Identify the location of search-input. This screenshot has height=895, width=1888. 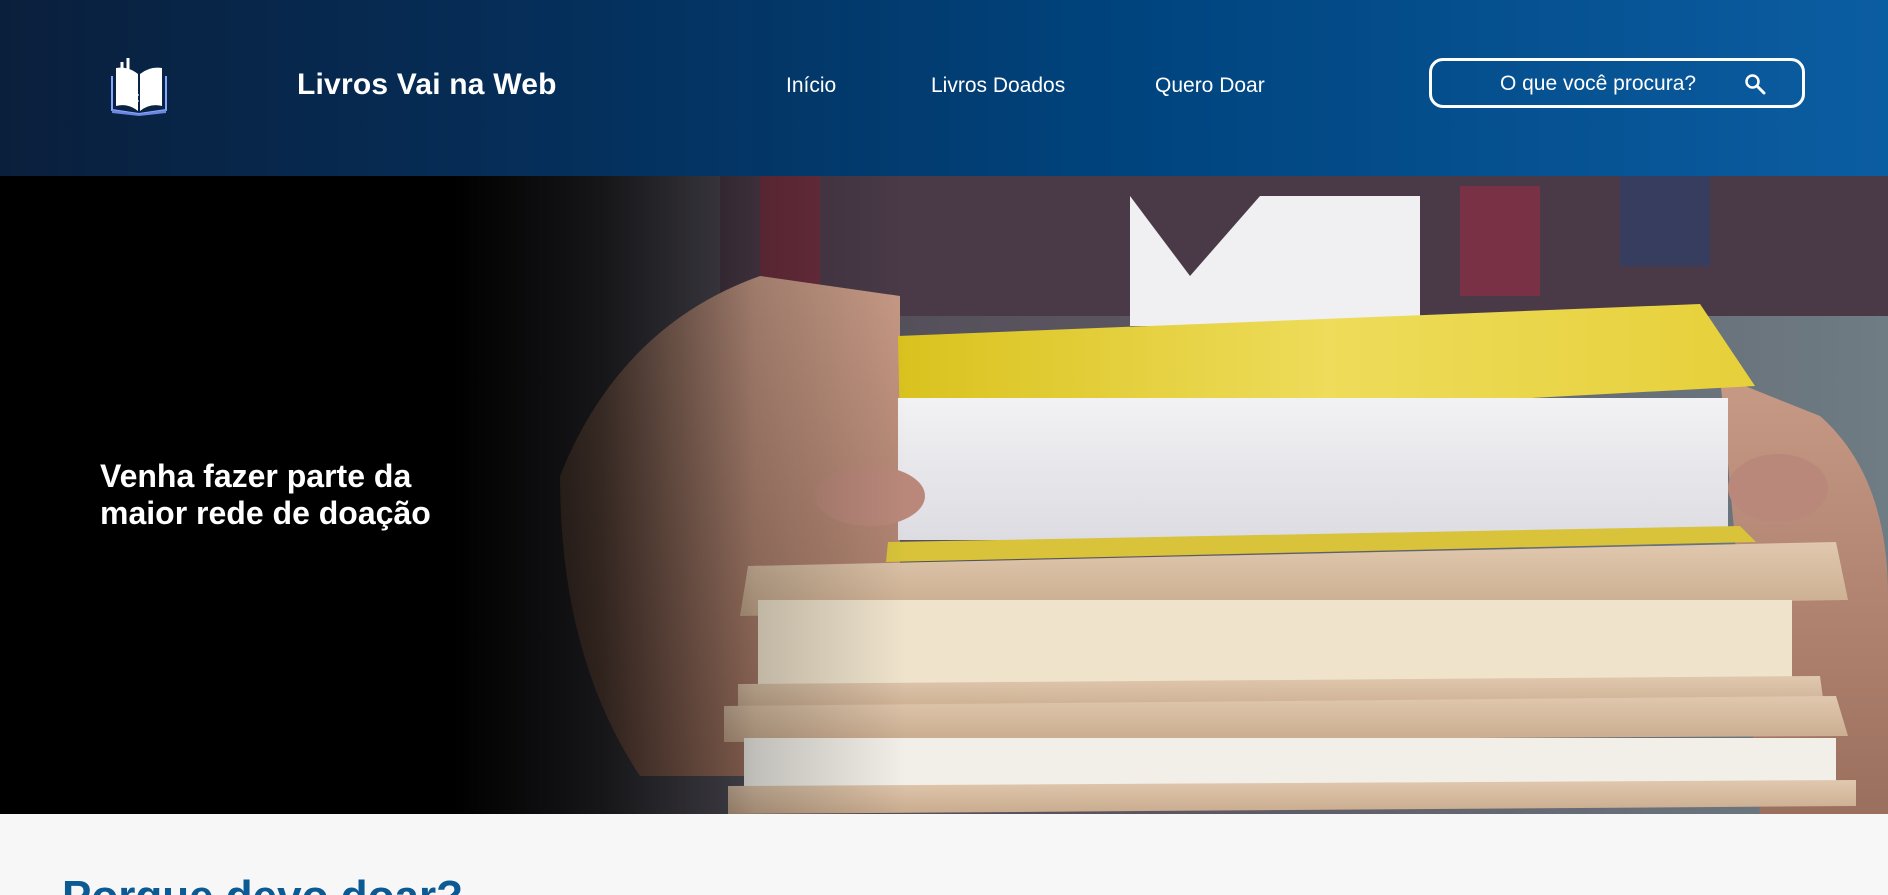
(1598, 84).